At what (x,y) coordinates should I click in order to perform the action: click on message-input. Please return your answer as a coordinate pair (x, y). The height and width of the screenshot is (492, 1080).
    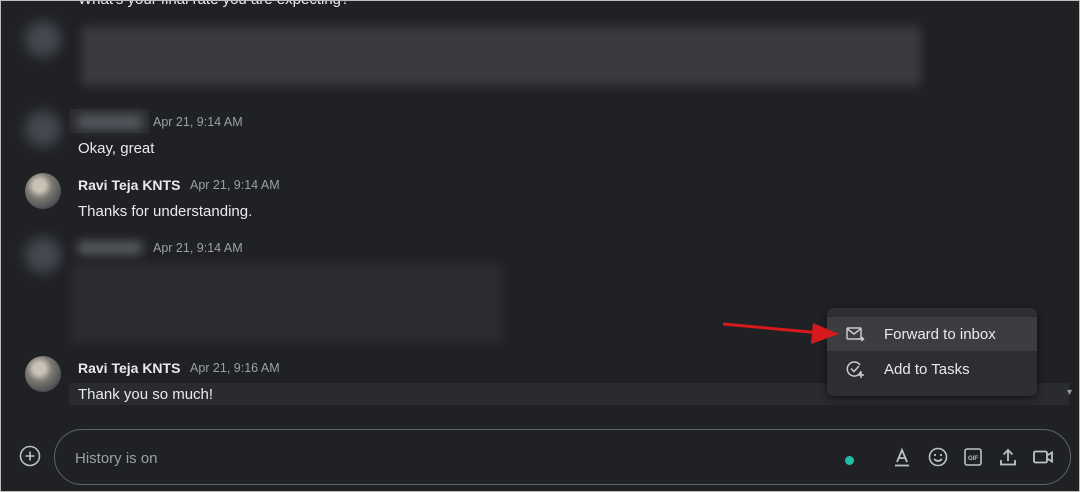
    Looking at the image, I should click on (445, 458).